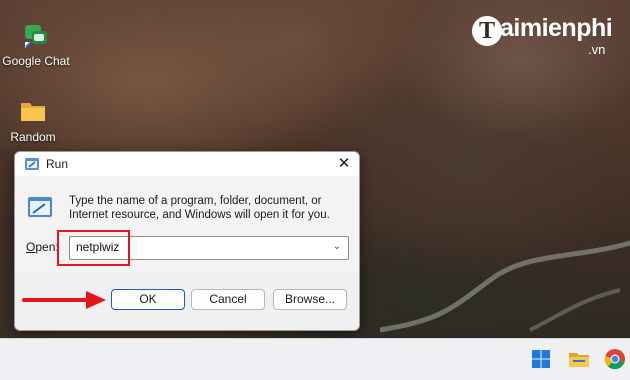 The width and height of the screenshot is (630, 380). I want to click on run-titlebar: Run ✕, so click(187, 164).